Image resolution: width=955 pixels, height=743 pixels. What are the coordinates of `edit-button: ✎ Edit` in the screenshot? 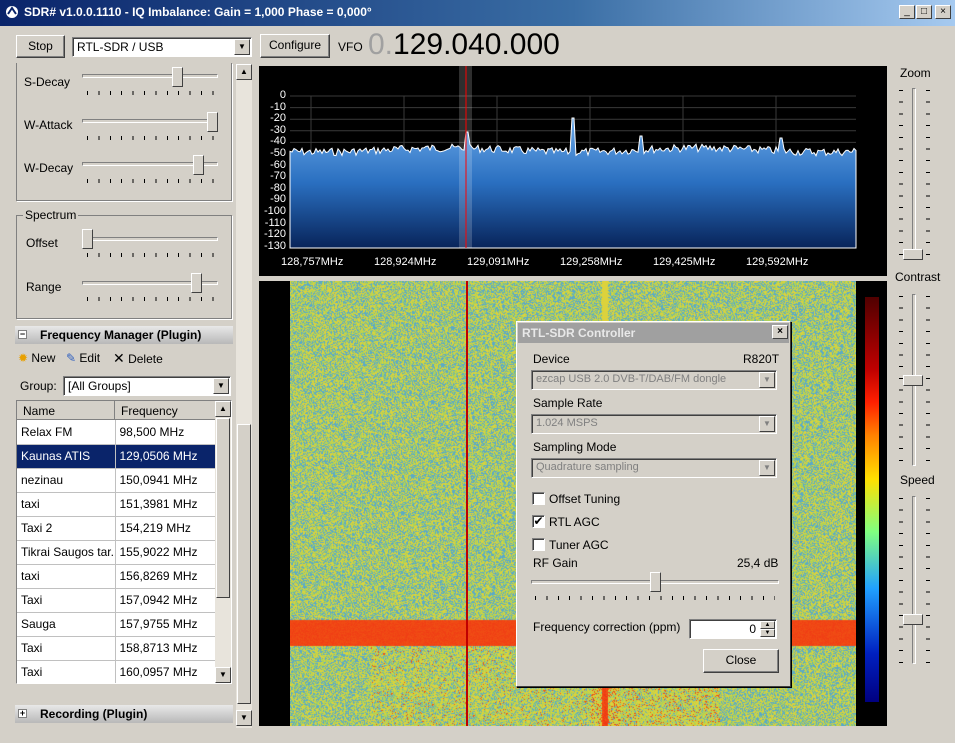 It's located at (83, 358).